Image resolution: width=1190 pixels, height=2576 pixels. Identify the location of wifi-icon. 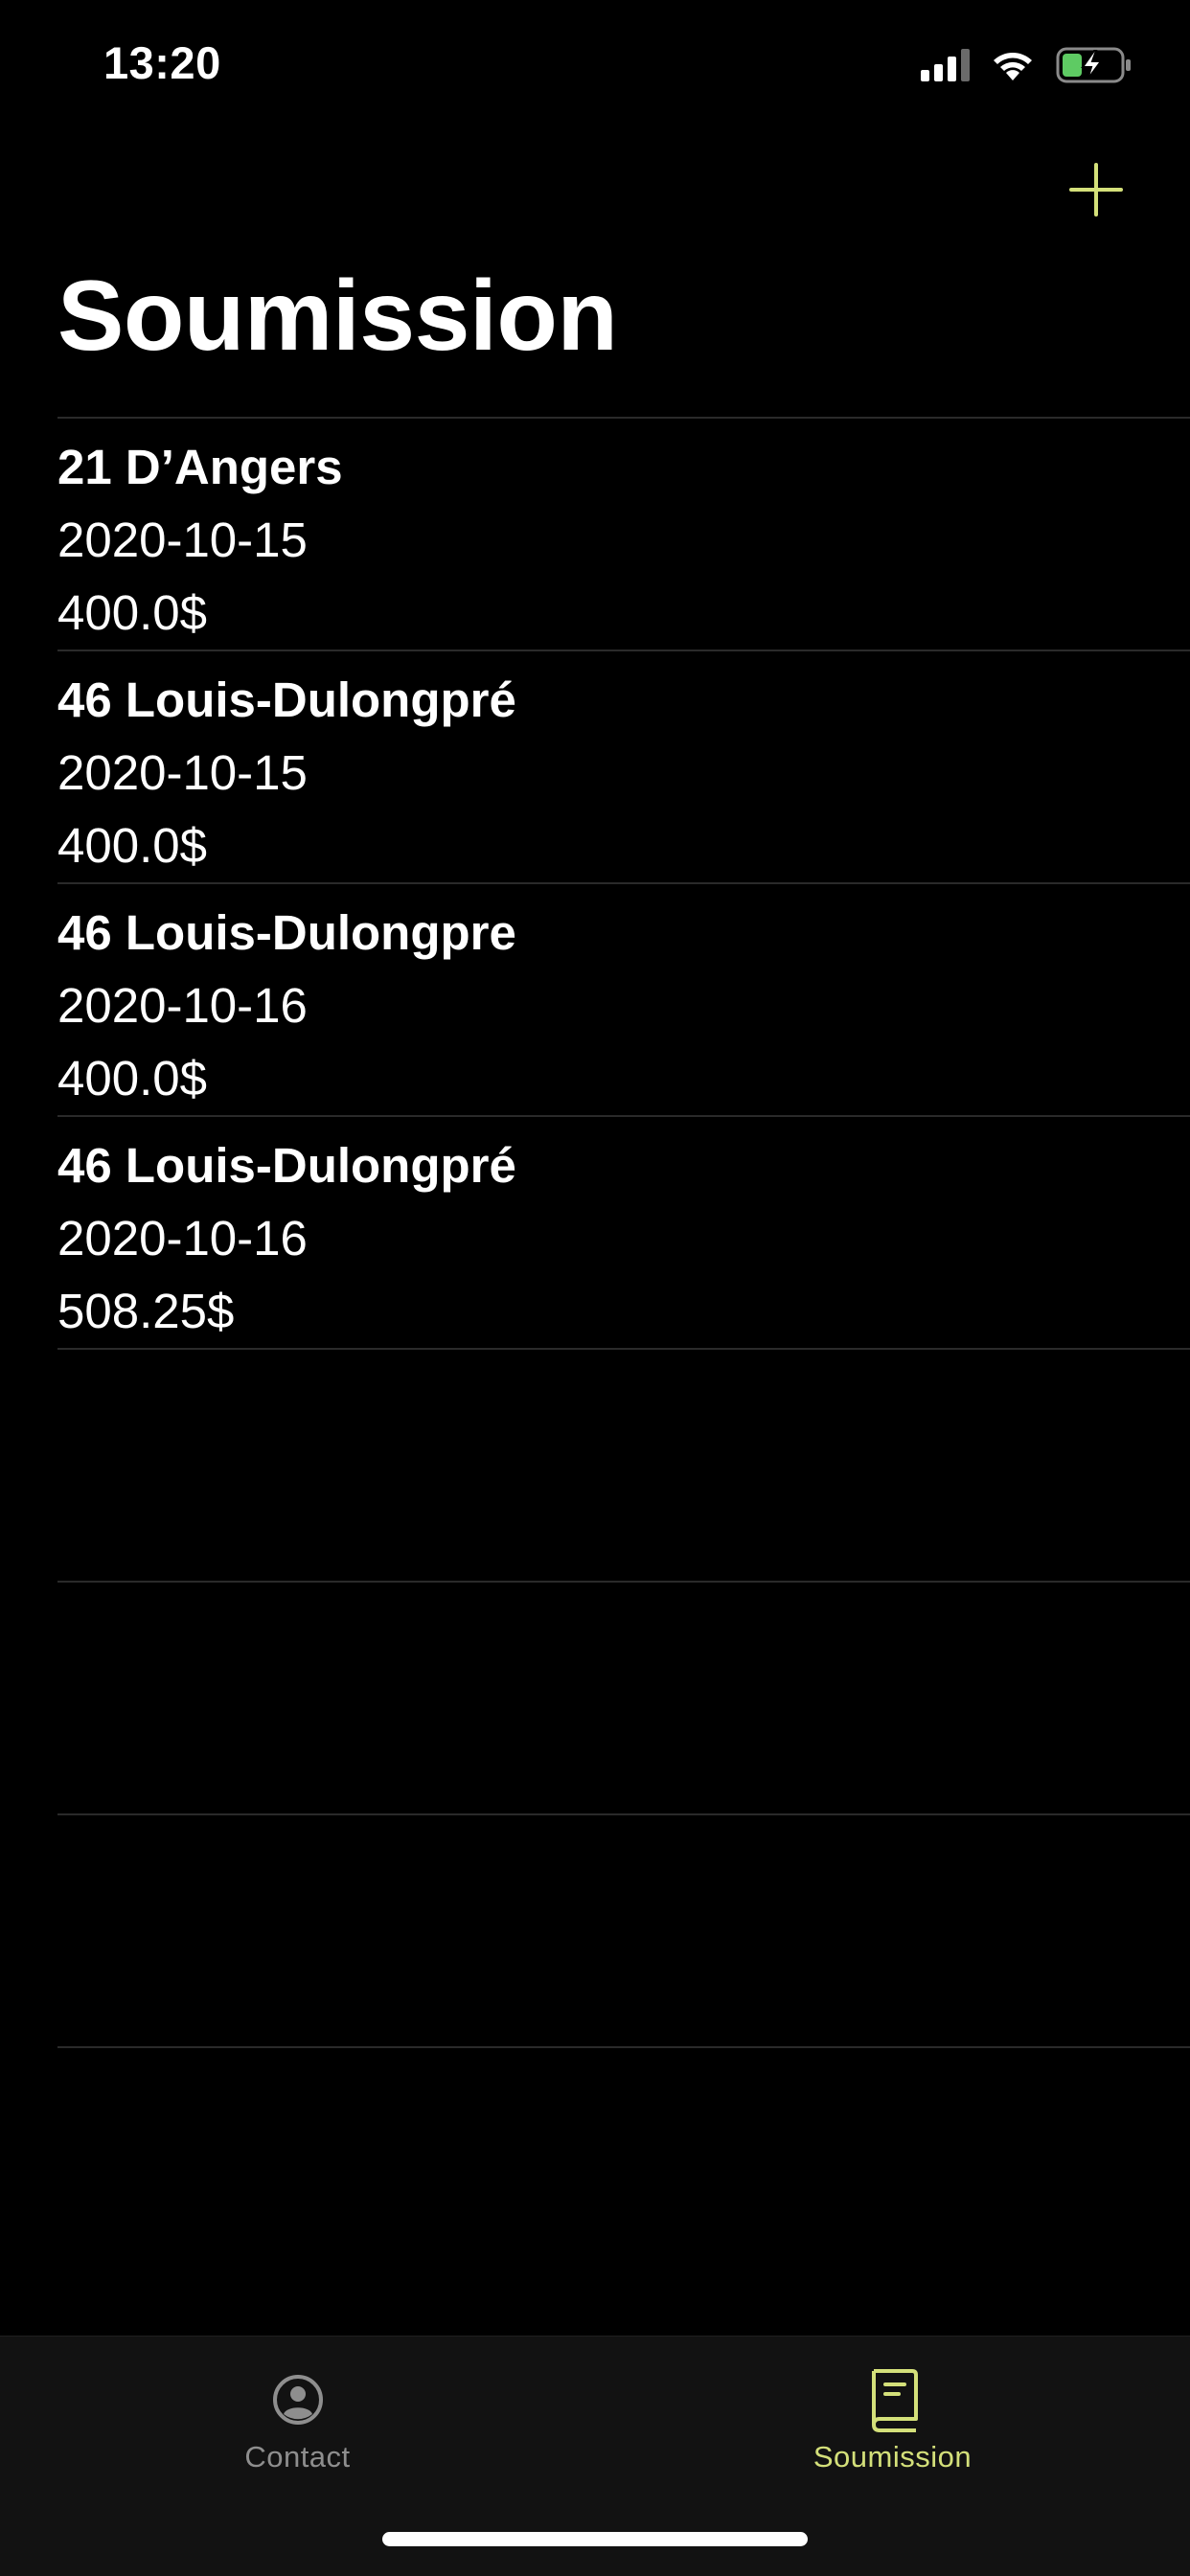
(1013, 66).